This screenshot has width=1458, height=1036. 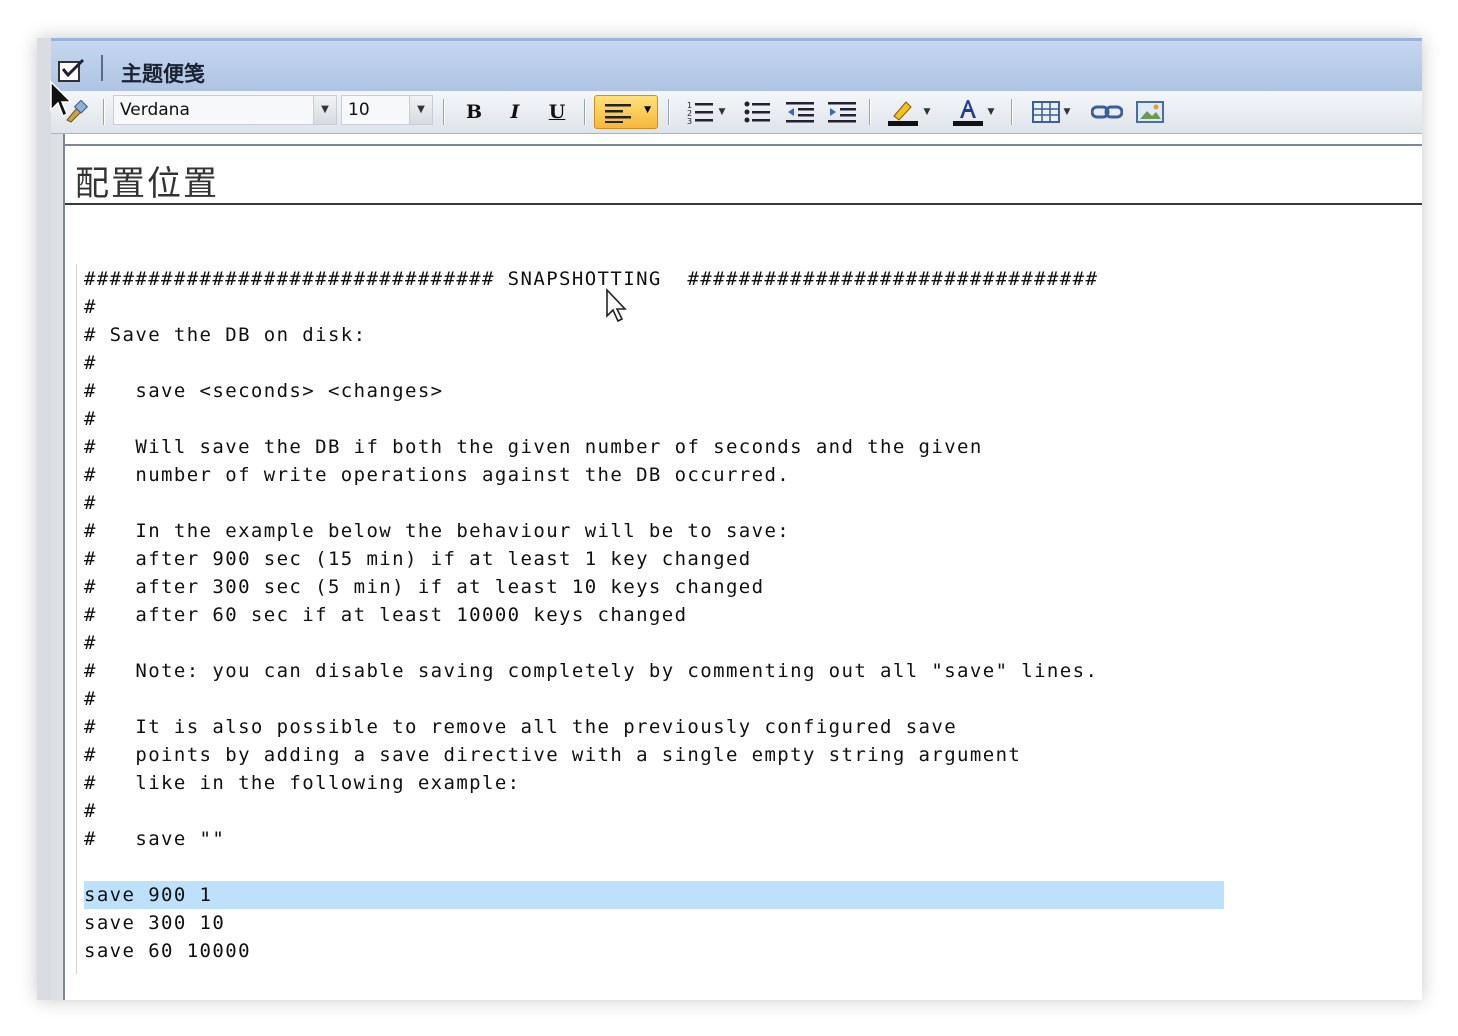 What do you see at coordinates (155, 110) in the screenshot?
I see `font-name-value: Verdana` at bounding box center [155, 110].